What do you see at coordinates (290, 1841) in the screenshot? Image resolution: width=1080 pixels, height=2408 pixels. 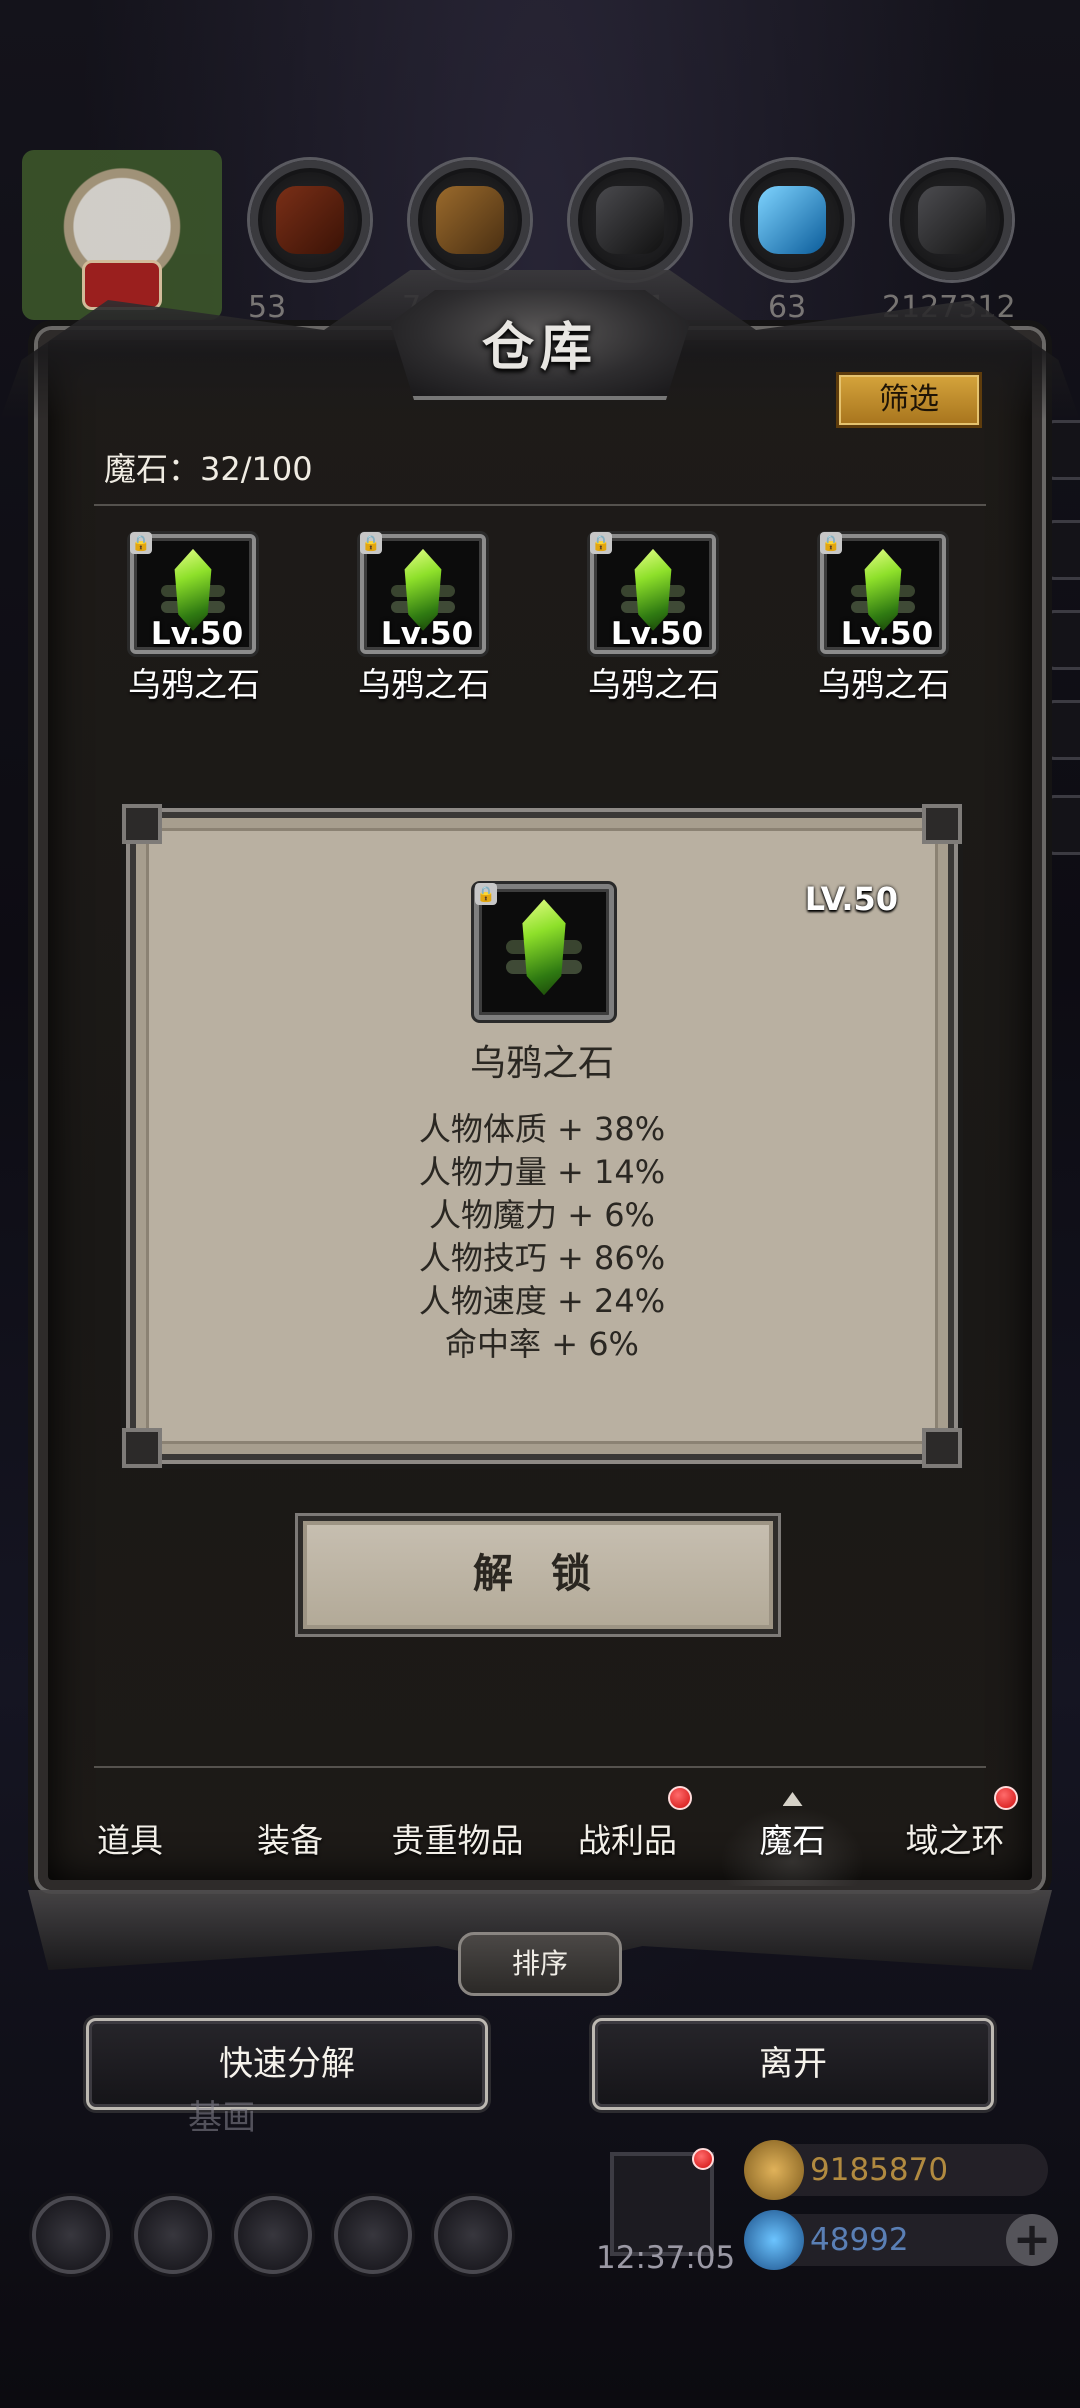 I see `tab-equipment: 装备` at bounding box center [290, 1841].